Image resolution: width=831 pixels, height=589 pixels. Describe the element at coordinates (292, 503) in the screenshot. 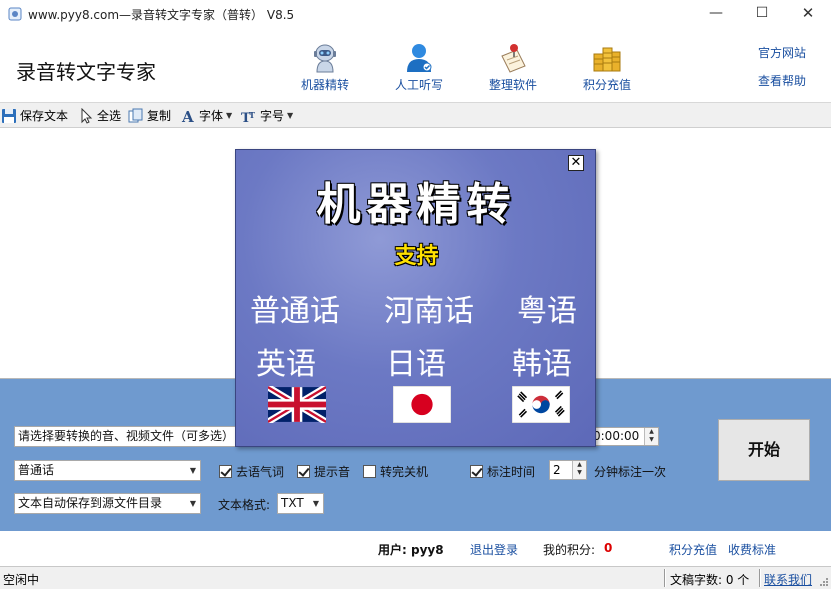

I see `format-value: TXT` at that location.